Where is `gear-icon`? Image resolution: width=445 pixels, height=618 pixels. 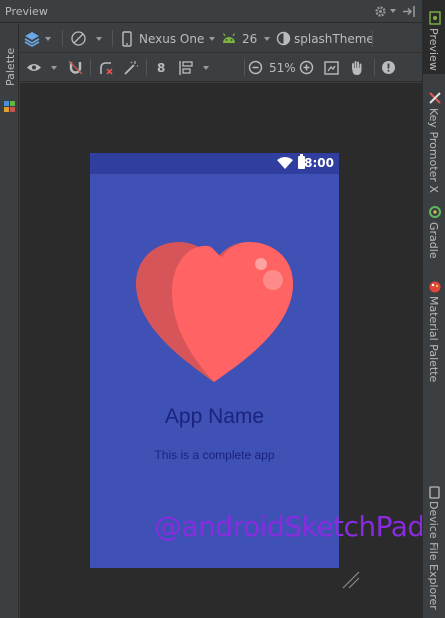
gear-icon is located at coordinates (380, 11).